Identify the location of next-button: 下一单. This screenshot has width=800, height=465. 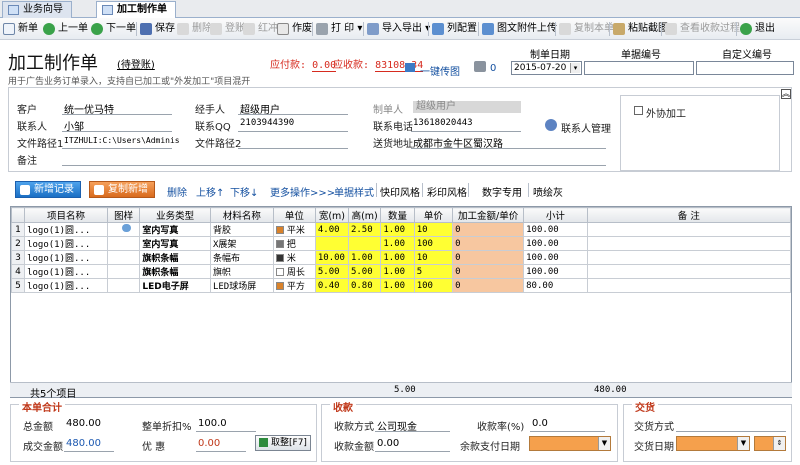
(113, 29).